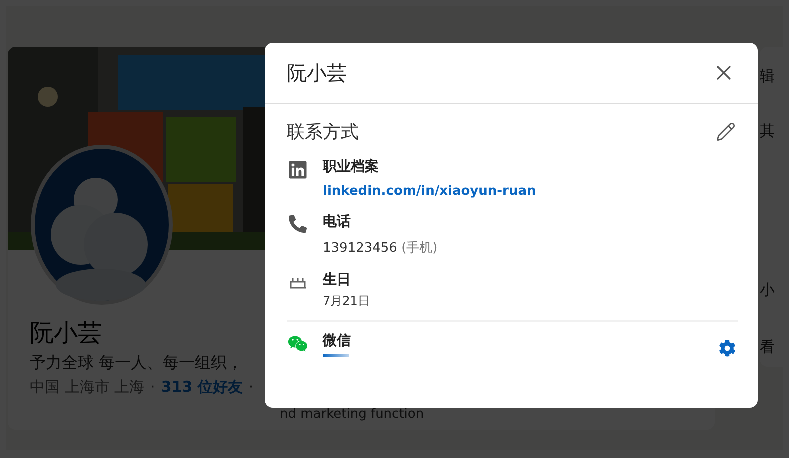  What do you see at coordinates (768, 76) in the screenshot?
I see `side-text: 辑` at bounding box center [768, 76].